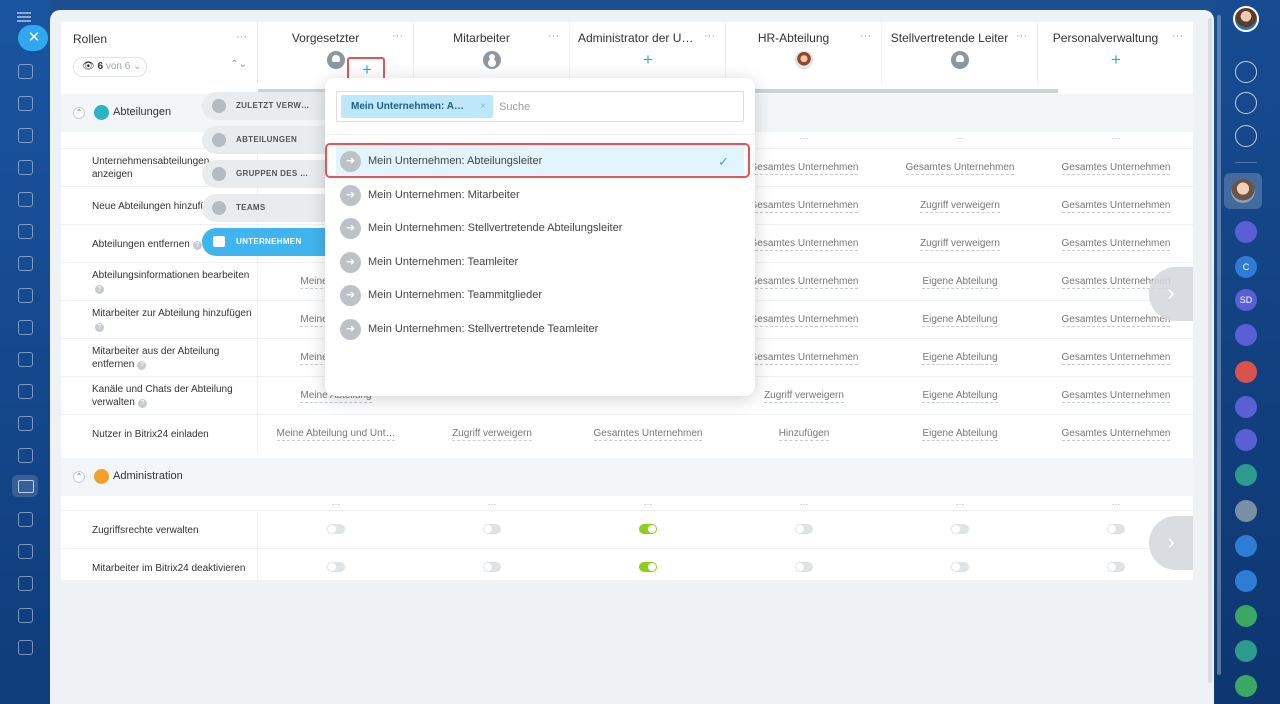  What do you see at coordinates (25, 199) in the screenshot?
I see `docs-icon` at bounding box center [25, 199].